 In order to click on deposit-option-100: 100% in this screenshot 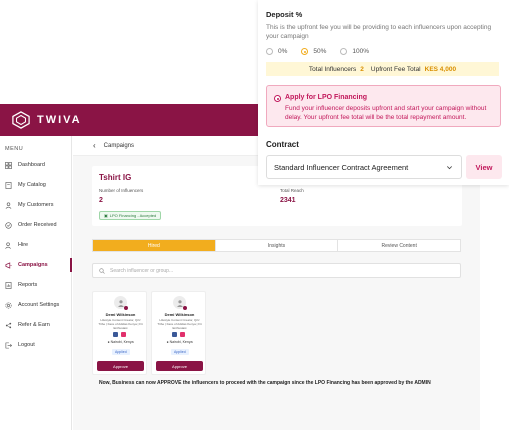, I will do `click(354, 51)`.